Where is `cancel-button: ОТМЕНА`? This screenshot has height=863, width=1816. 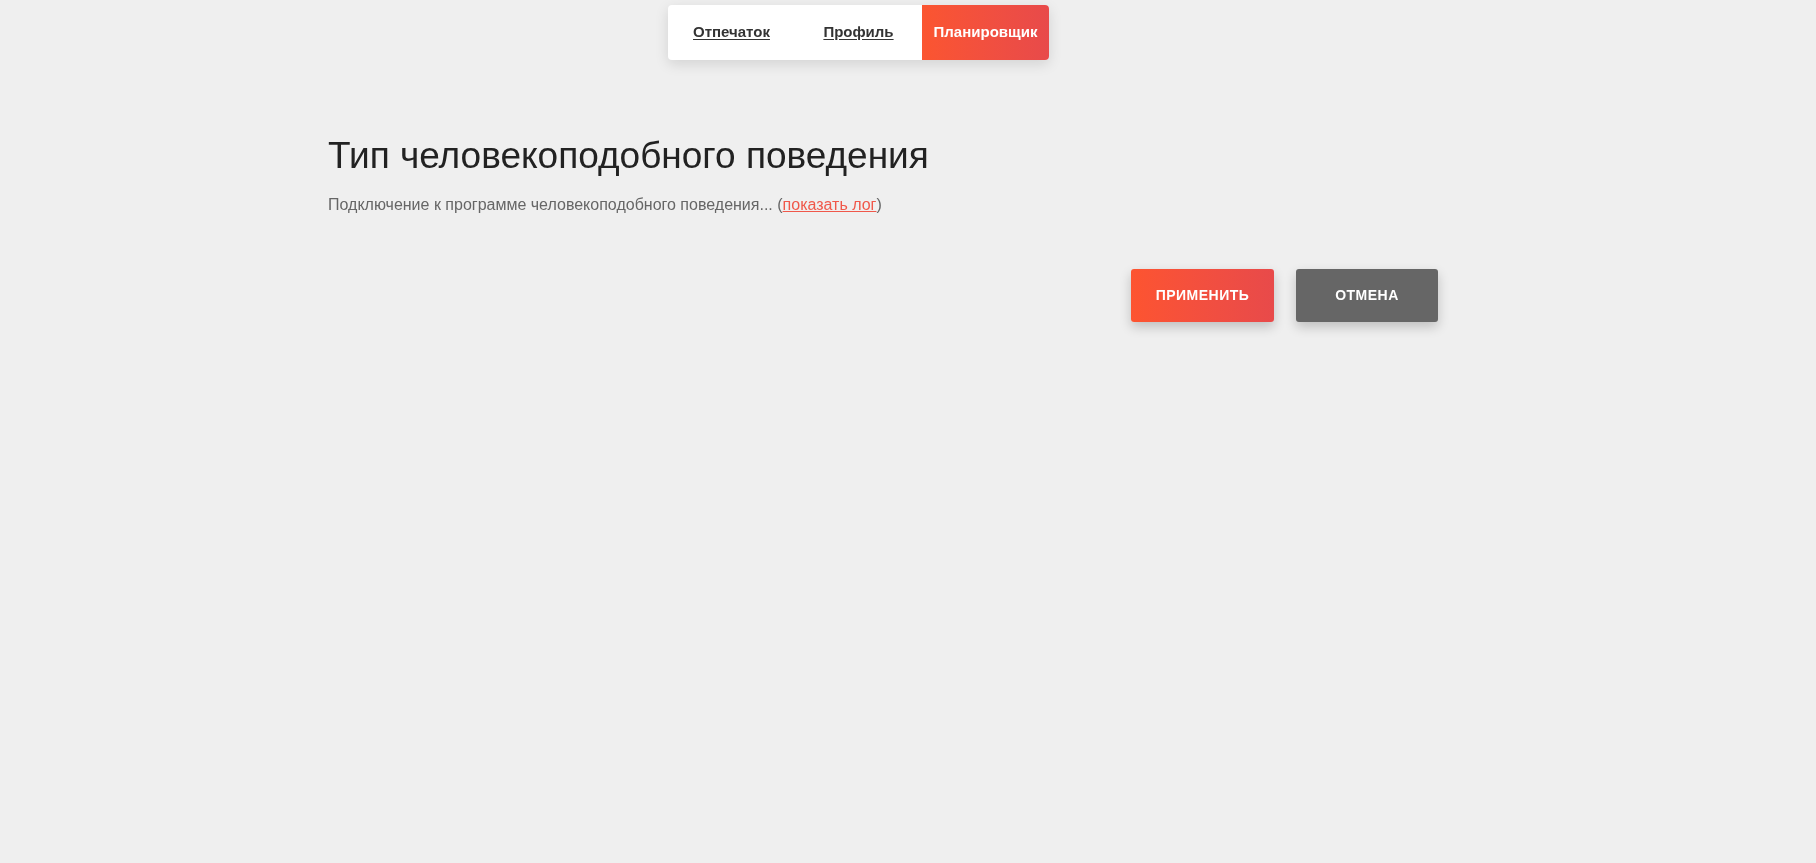 cancel-button: ОТМЕНА is located at coordinates (1367, 295).